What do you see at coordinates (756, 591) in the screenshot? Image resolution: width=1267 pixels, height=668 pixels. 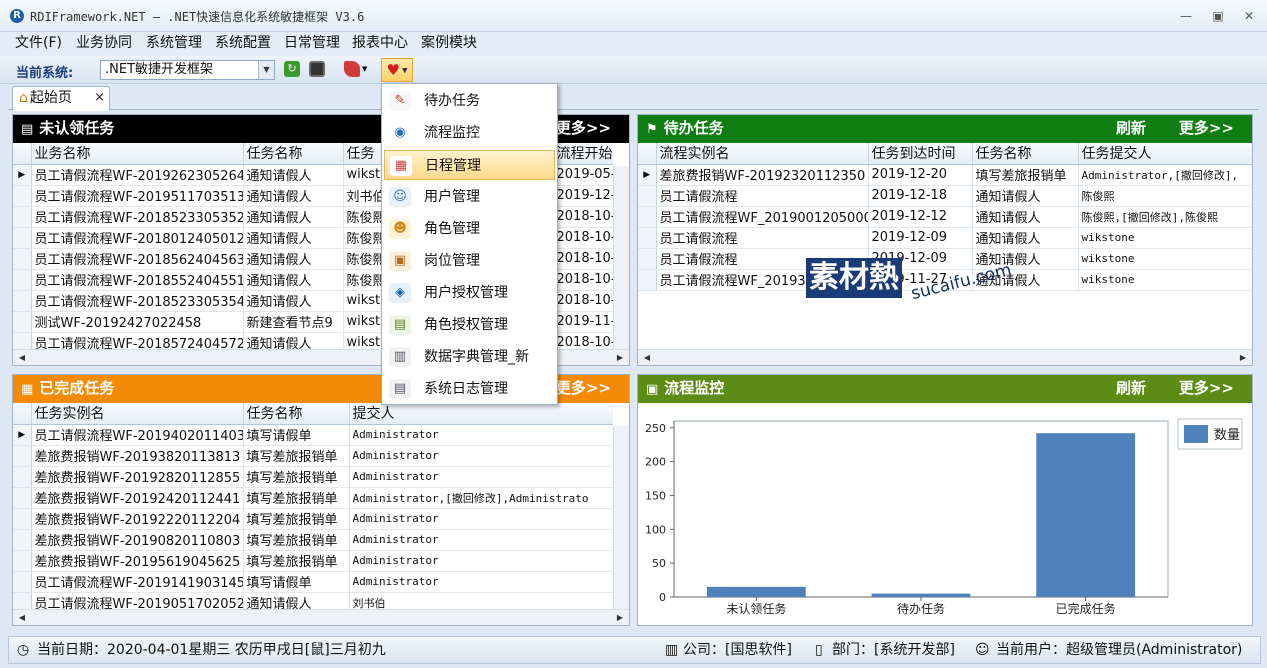 I see `chart-bar` at bounding box center [756, 591].